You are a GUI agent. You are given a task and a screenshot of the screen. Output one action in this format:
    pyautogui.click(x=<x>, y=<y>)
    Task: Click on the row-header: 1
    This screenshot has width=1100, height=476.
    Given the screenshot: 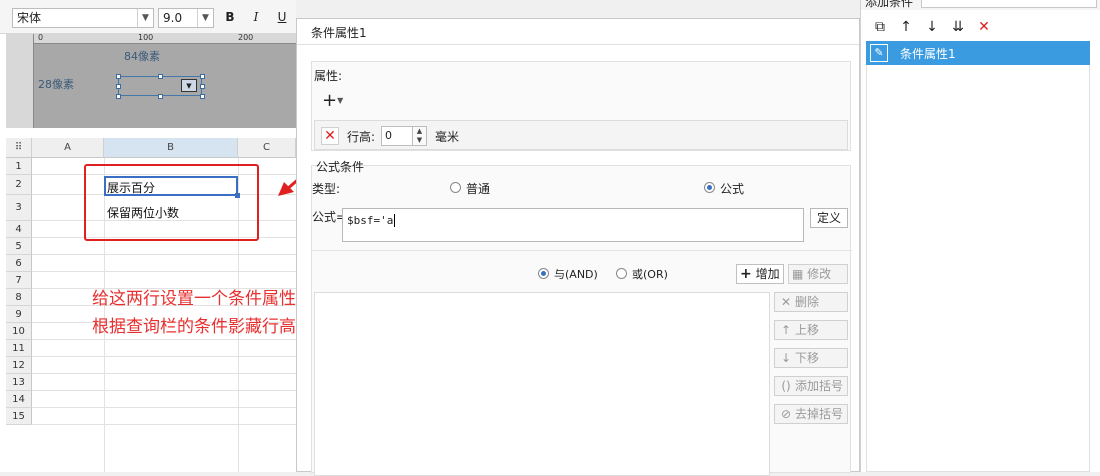 What is the action you would take?
    pyautogui.click(x=19, y=166)
    